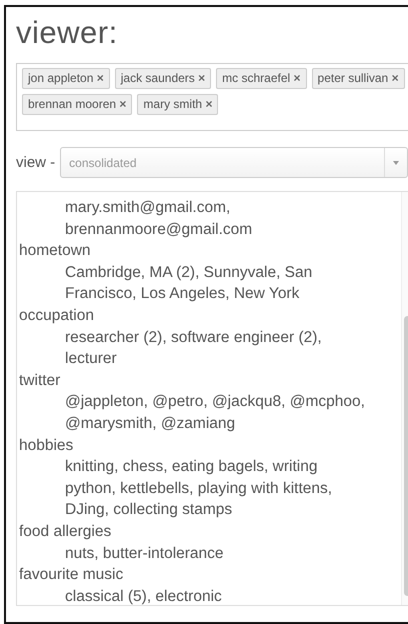 This screenshot has height=624, width=408. What do you see at coordinates (148, 208) in the screenshot?
I see `field-value: mary.smith@gmail.com,` at bounding box center [148, 208].